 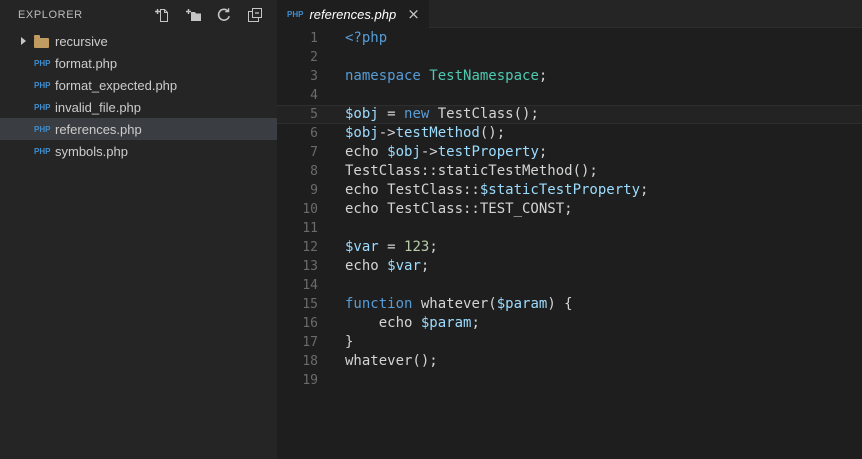 What do you see at coordinates (297, 95) in the screenshot?
I see `line-number: 4` at bounding box center [297, 95].